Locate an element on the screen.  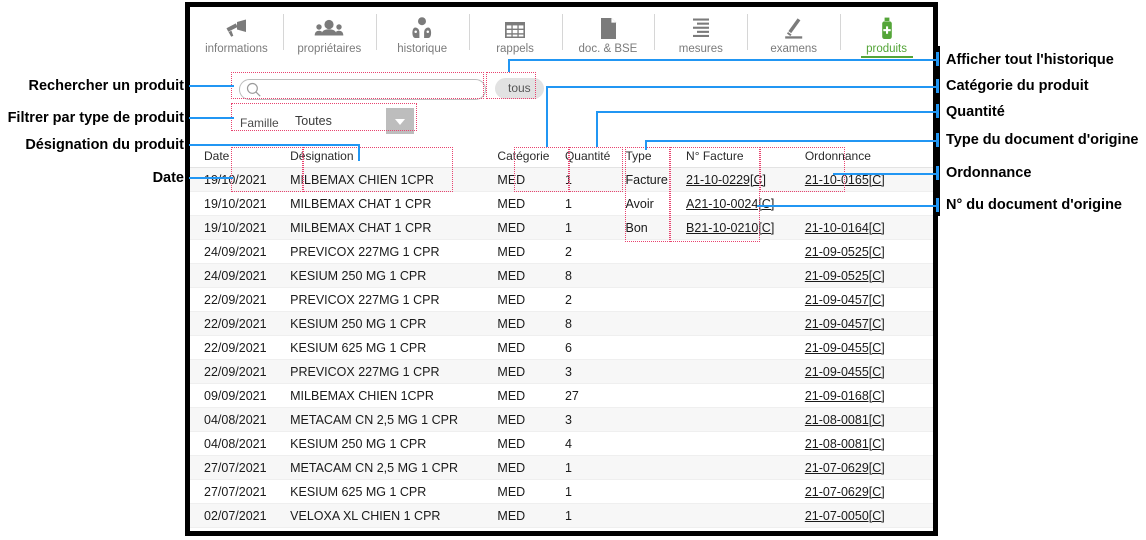
annotation-tick-type is located at coordinates (937, 140).